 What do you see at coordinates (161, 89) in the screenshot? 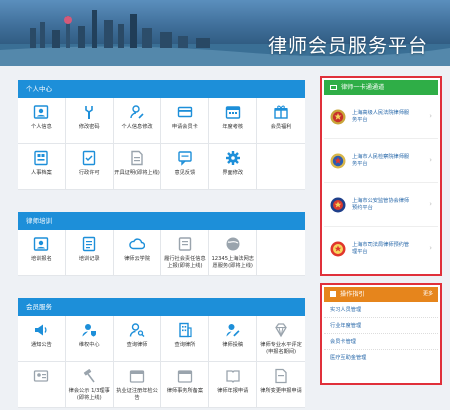
I see `panel-title: 个人中心` at bounding box center [161, 89].